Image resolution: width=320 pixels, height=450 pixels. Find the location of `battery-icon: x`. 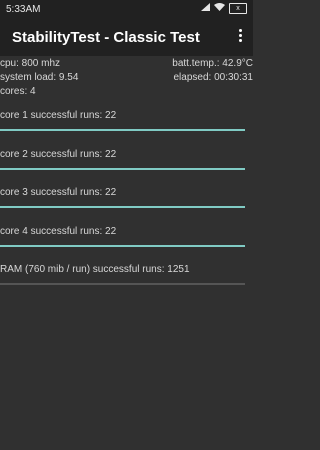

battery-icon: x is located at coordinates (238, 8).